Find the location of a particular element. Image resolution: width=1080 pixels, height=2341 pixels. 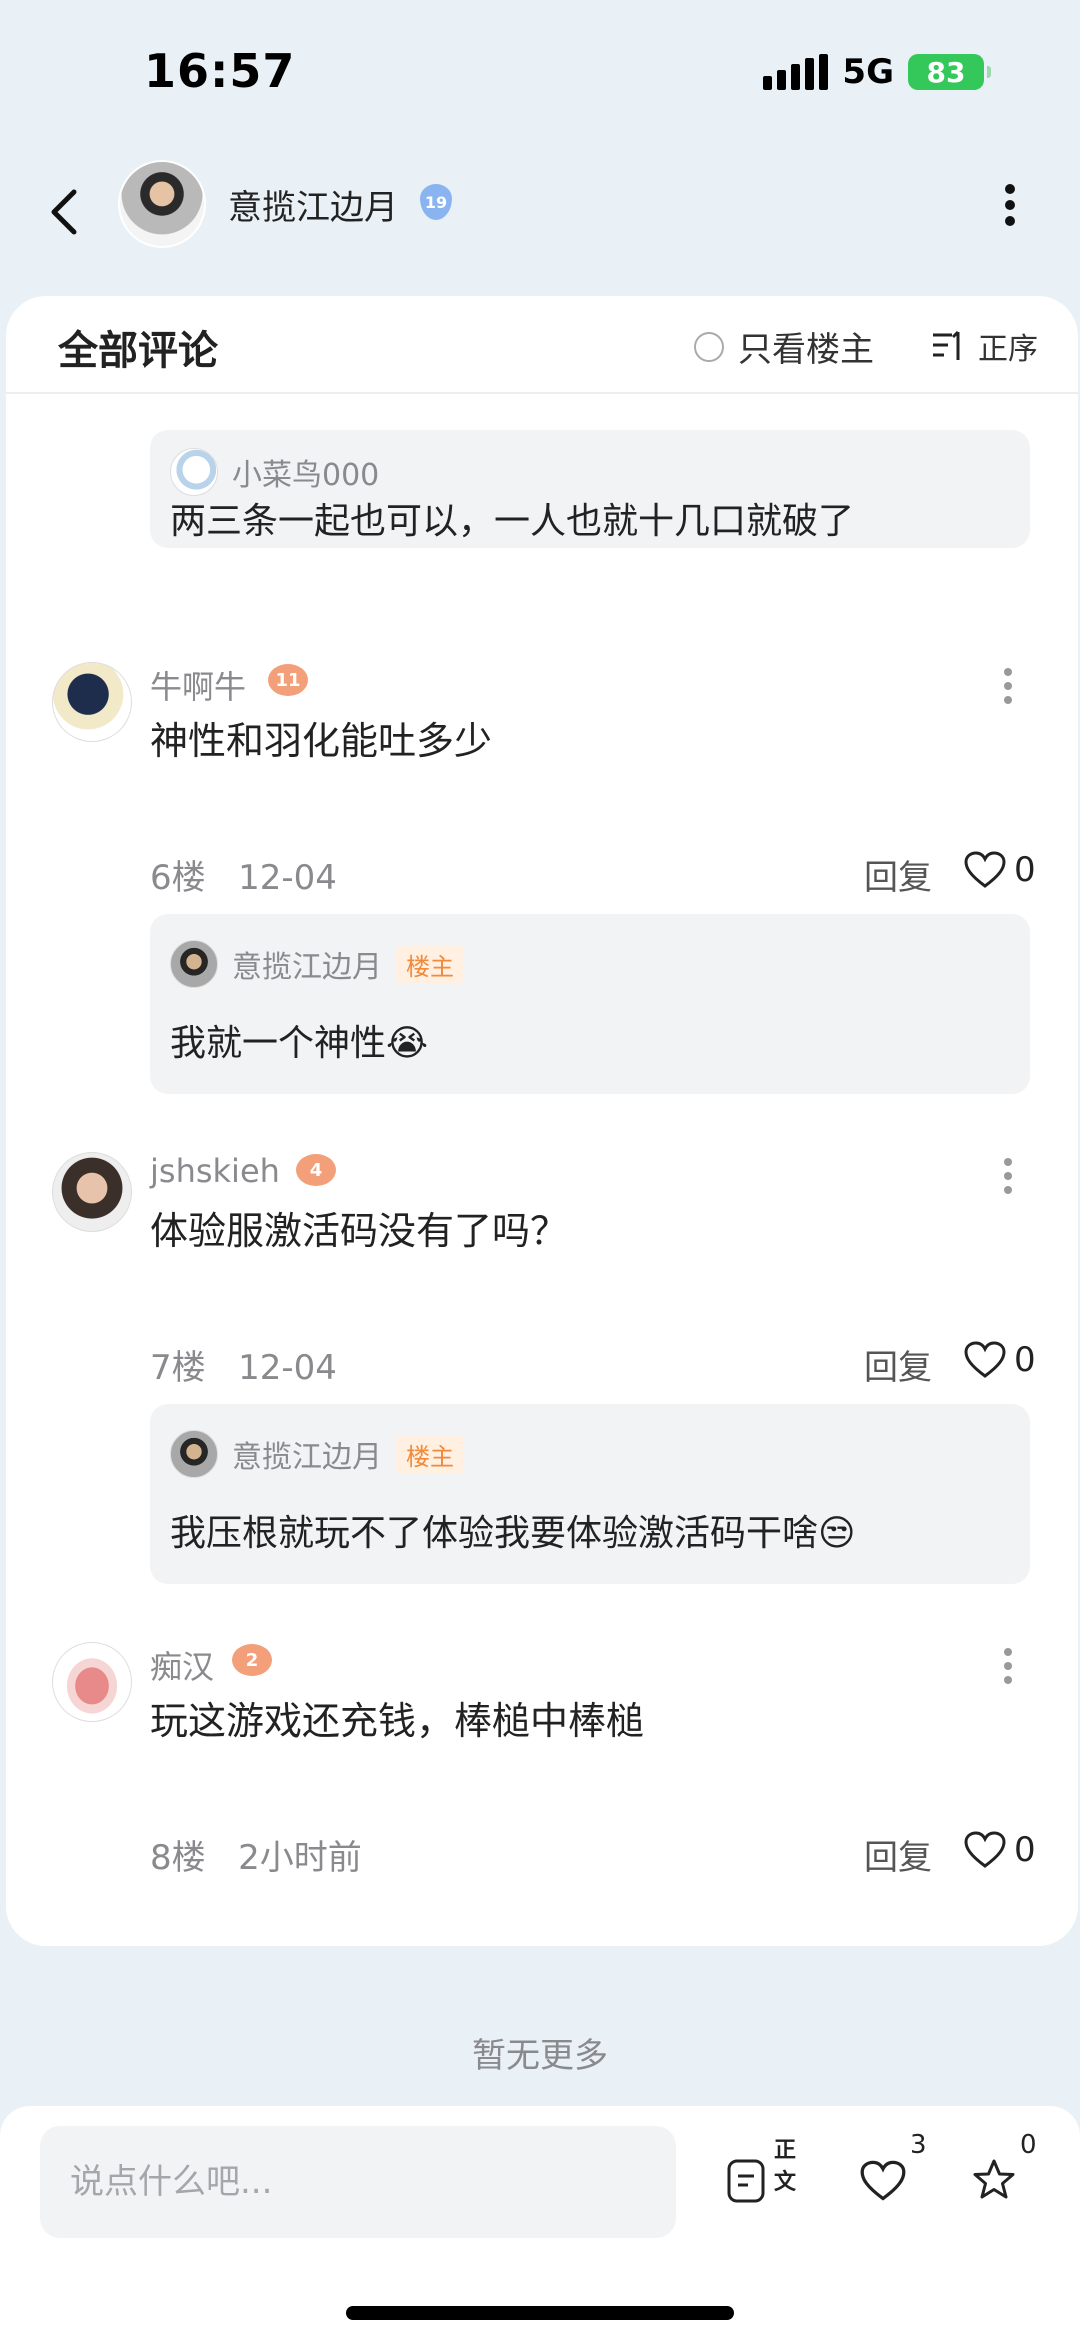

reply-text: 我就一个神性😭 is located at coordinates (299, 1043).